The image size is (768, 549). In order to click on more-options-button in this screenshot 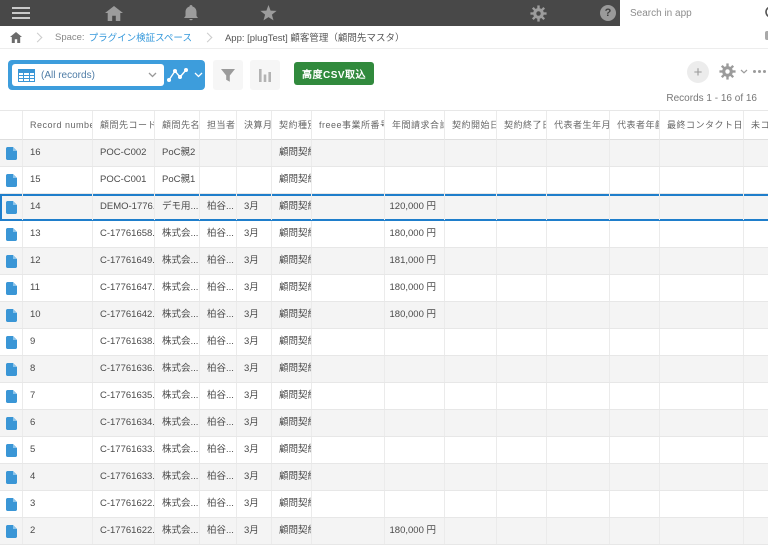, I will do `click(759, 71)`.